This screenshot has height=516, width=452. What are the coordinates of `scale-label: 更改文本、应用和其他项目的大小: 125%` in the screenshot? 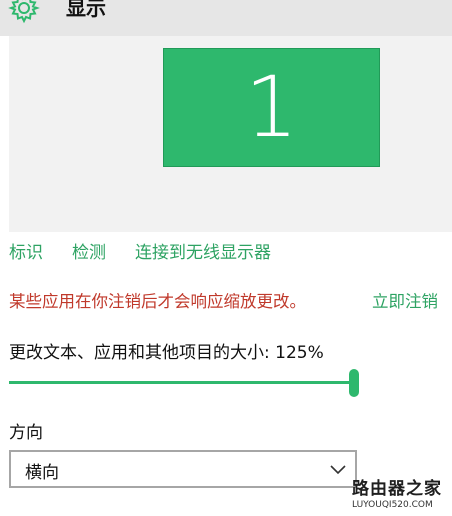 It's located at (166, 353).